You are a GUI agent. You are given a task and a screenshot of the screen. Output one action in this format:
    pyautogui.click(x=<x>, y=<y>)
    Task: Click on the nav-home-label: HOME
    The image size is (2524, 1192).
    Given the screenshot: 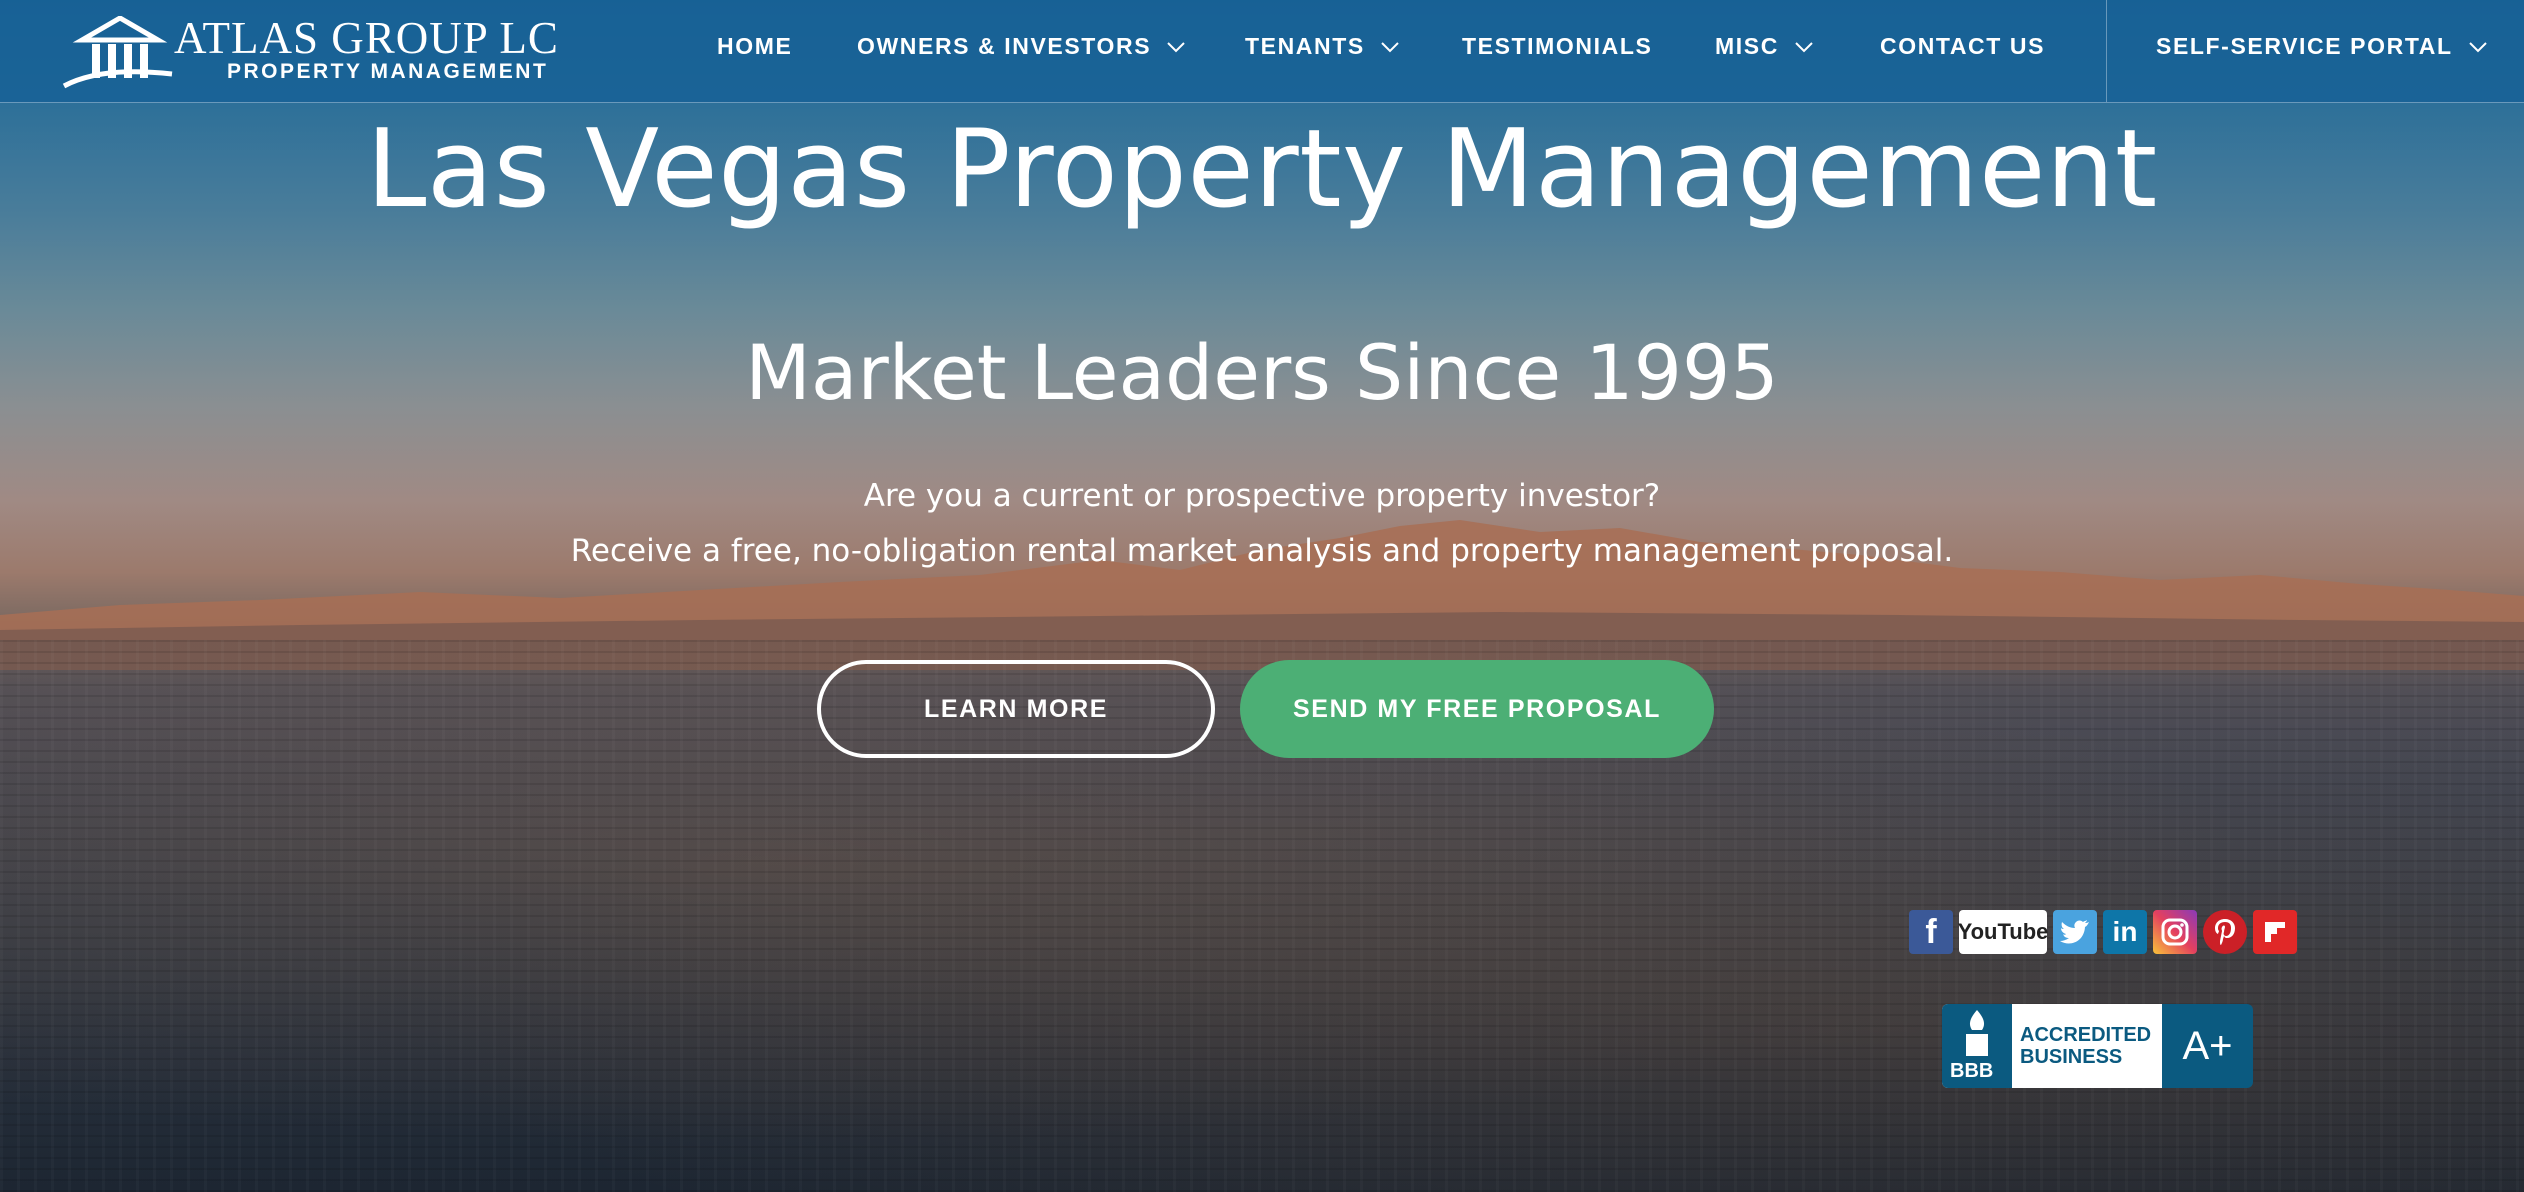 What is the action you would take?
    pyautogui.click(x=755, y=46)
    